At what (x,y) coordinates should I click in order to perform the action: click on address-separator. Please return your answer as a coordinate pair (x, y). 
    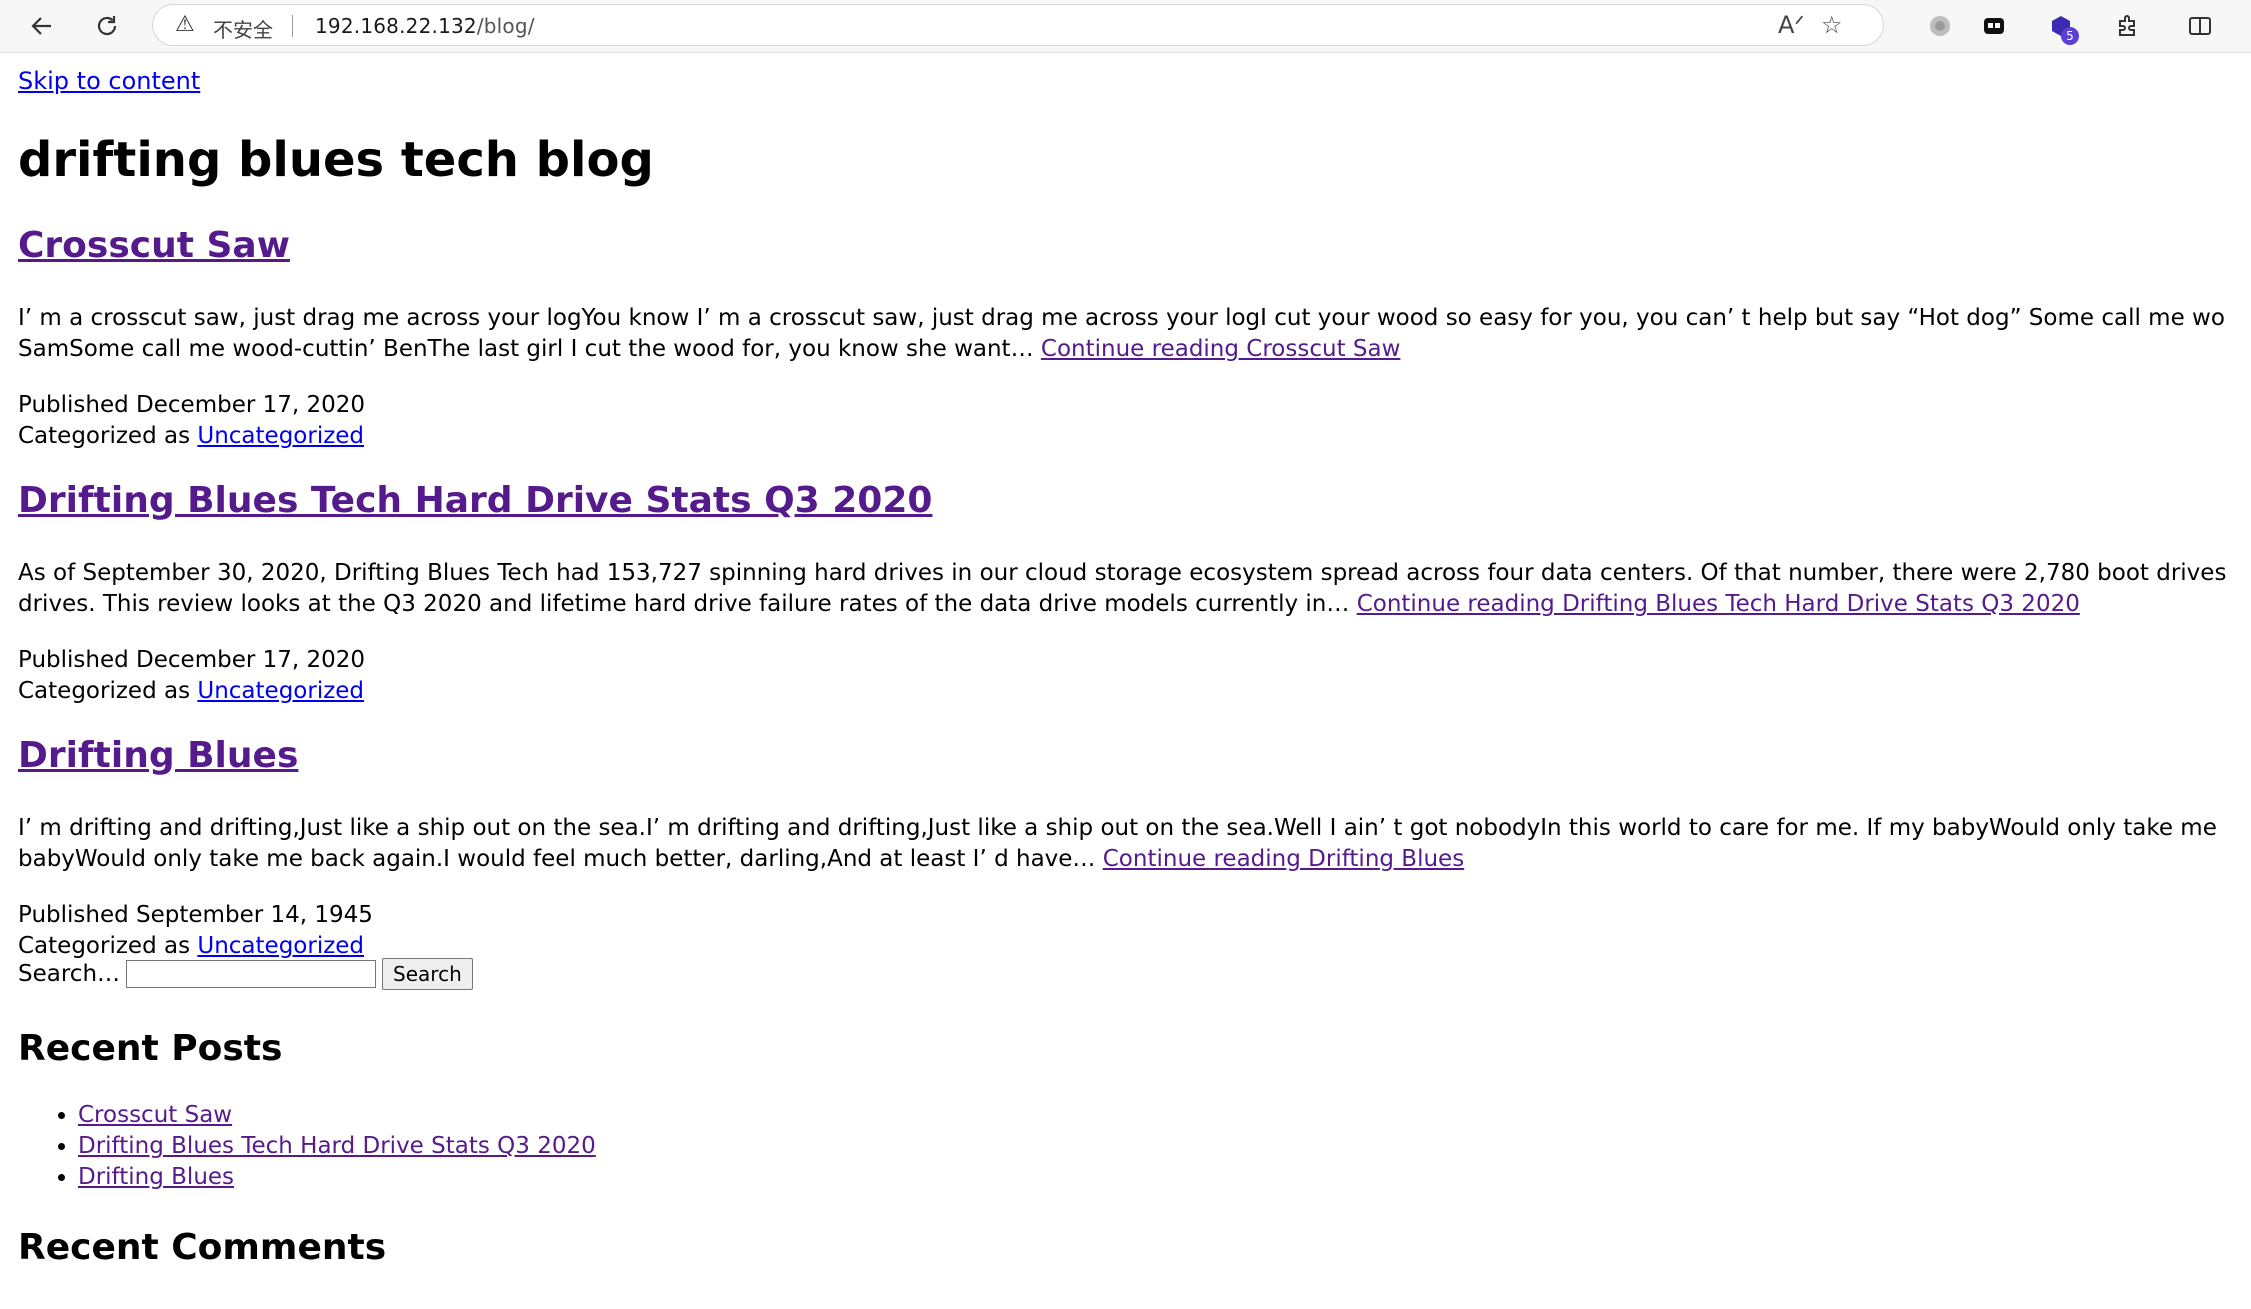
    Looking at the image, I should click on (292, 26).